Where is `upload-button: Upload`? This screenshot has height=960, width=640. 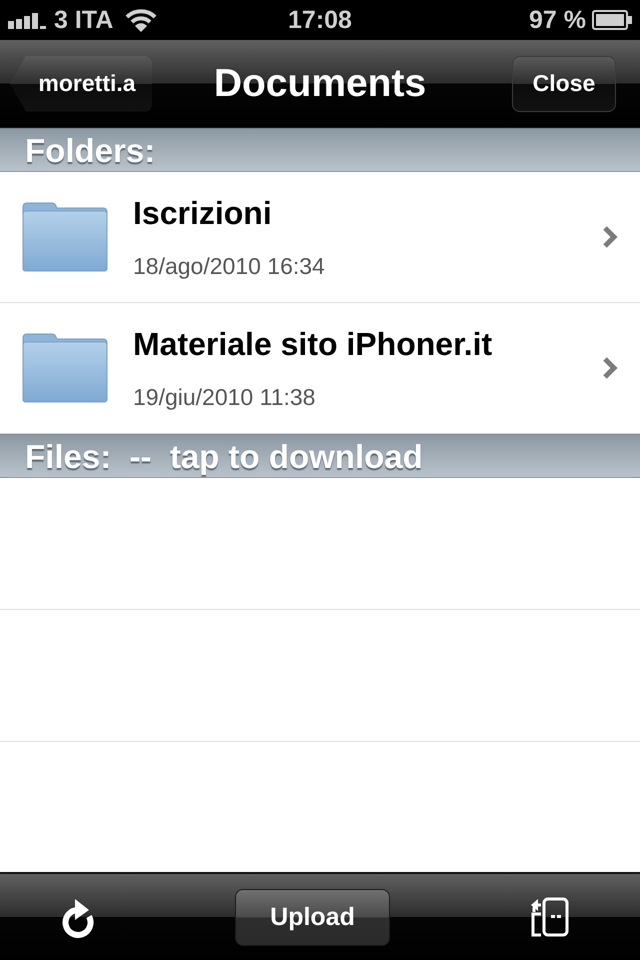 upload-button: Upload is located at coordinates (312, 917).